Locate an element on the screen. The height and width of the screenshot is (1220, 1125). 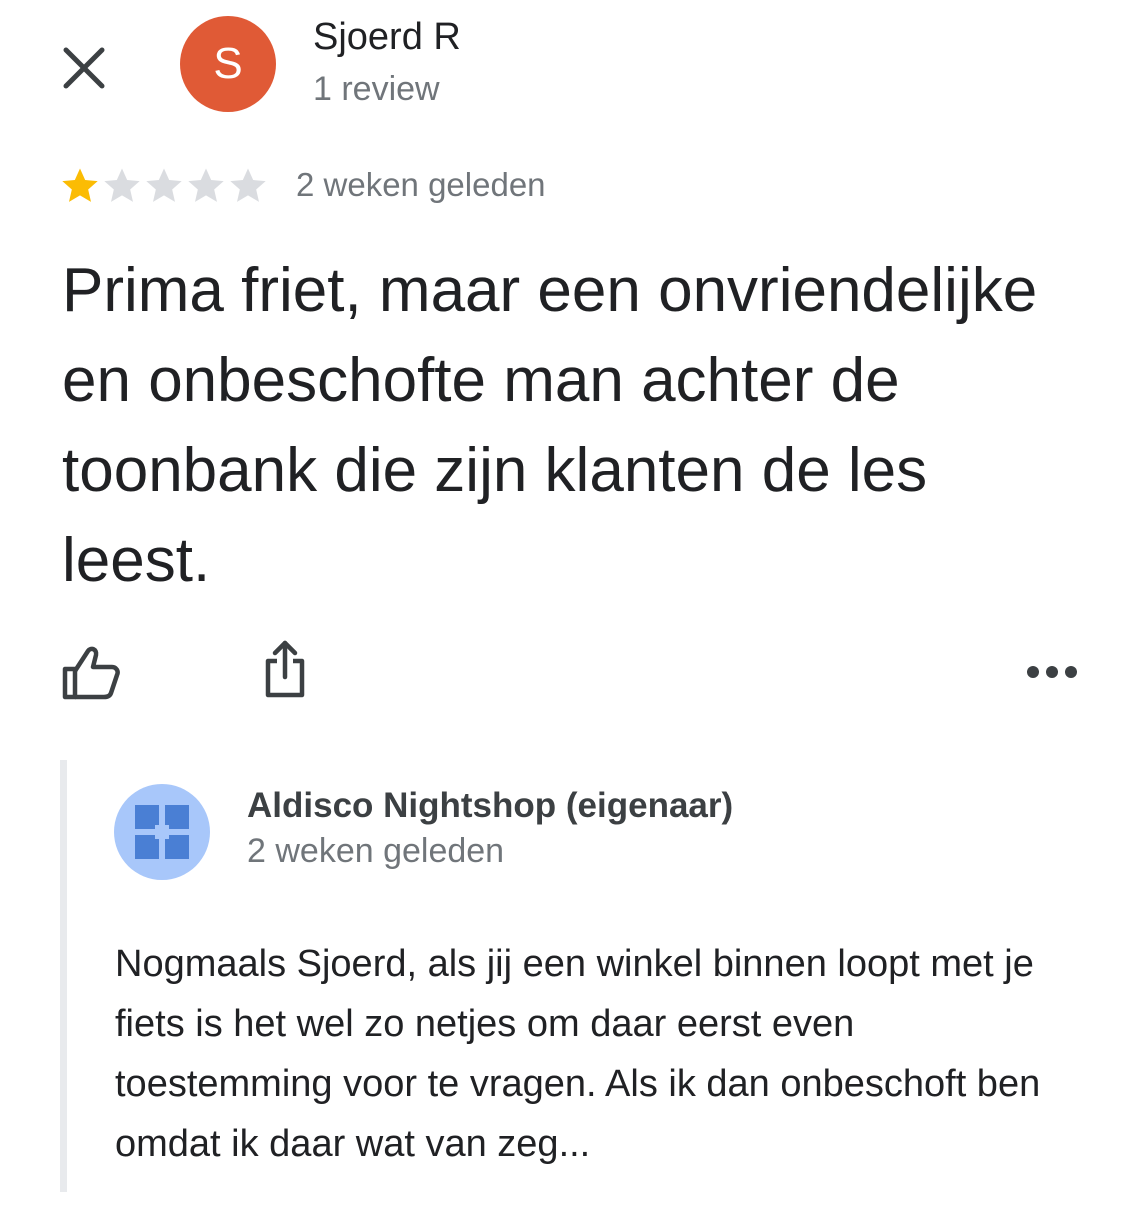
owner-avatar is located at coordinates (162, 832).